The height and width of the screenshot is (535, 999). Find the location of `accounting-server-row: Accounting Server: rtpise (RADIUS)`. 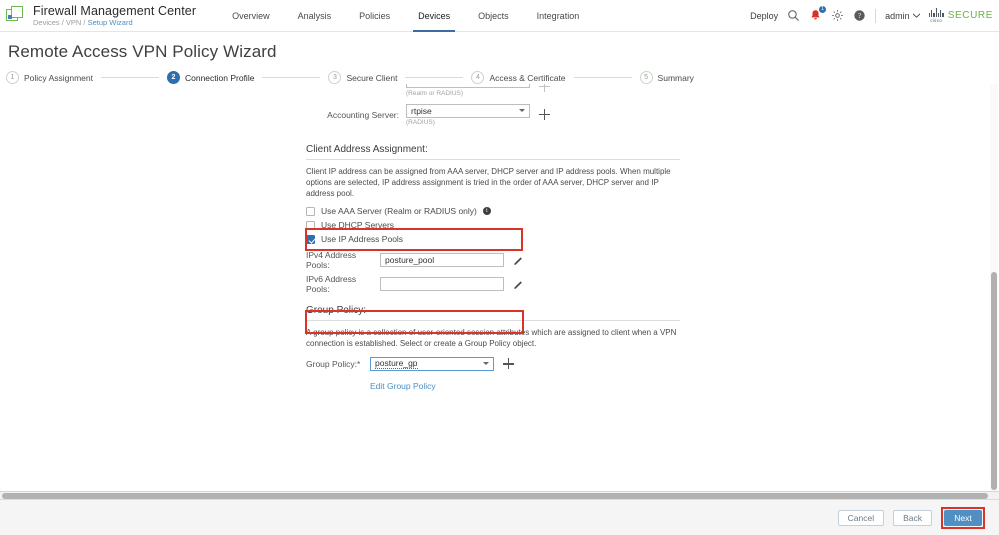

accounting-server-row: Accounting Server: rtpise (RADIUS) is located at coordinates (496, 114).